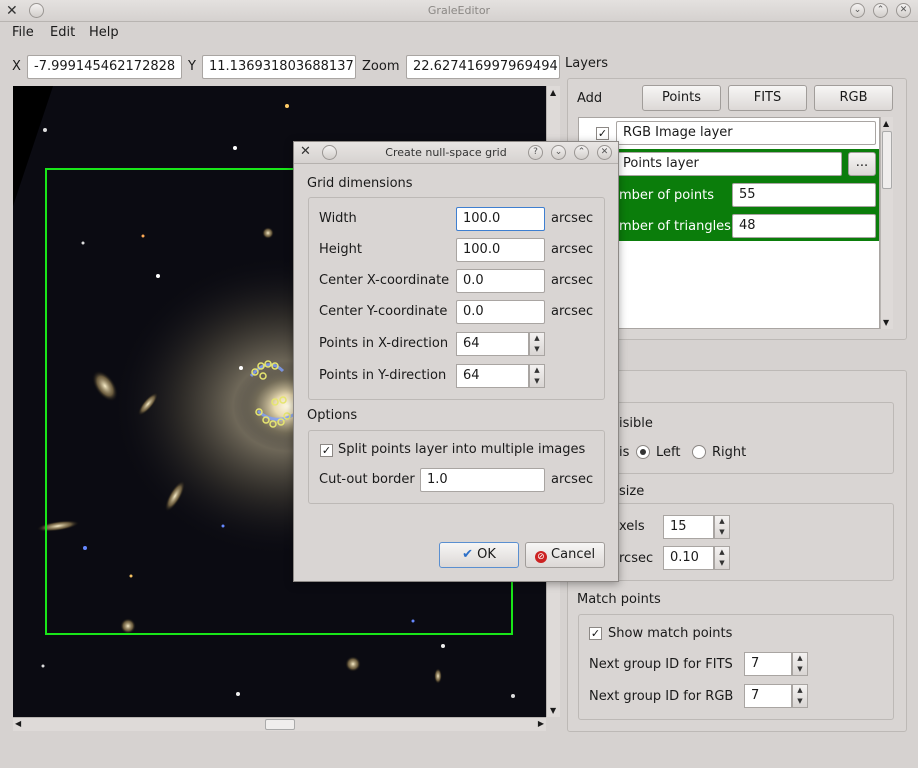  What do you see at coordinates (619, 599) in the screenshot?
I see `match-points-title: Match points` at bounding box center [619, 599].